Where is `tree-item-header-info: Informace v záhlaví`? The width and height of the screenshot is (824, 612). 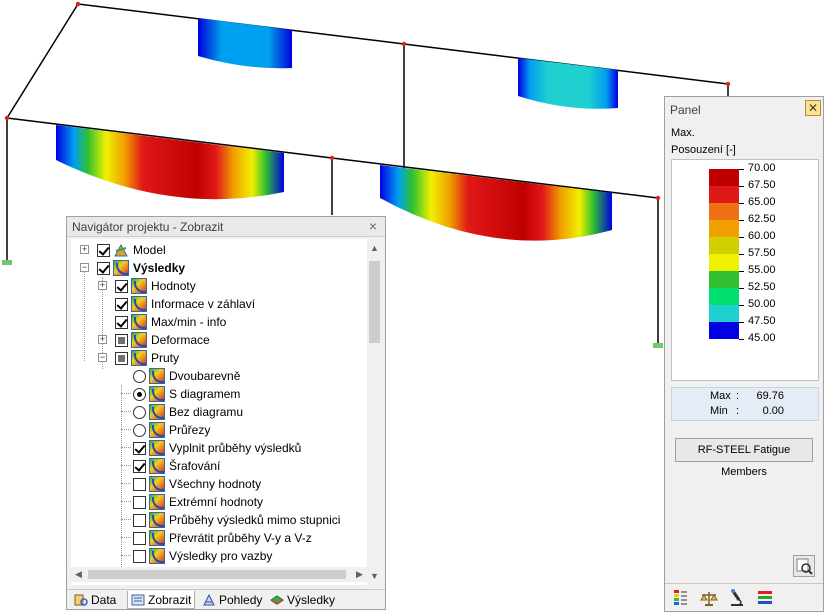
tree-item-header-info: Informace v záhlaví is located at coordinates (185, 304).